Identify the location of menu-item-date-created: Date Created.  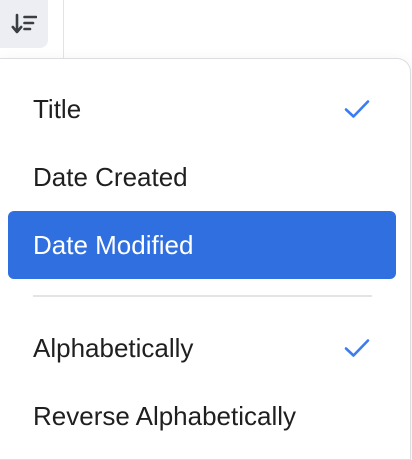
(202, 177).